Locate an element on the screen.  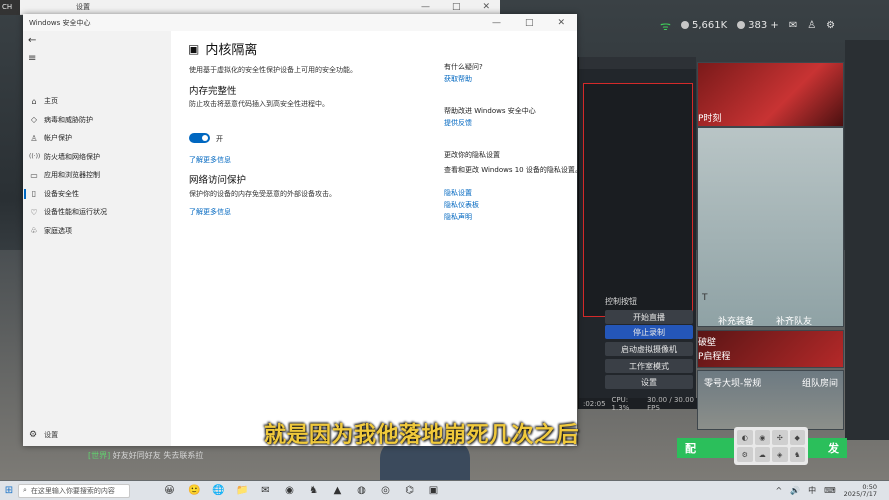
settings-title: 设置 is located at coordinates (83, 7).